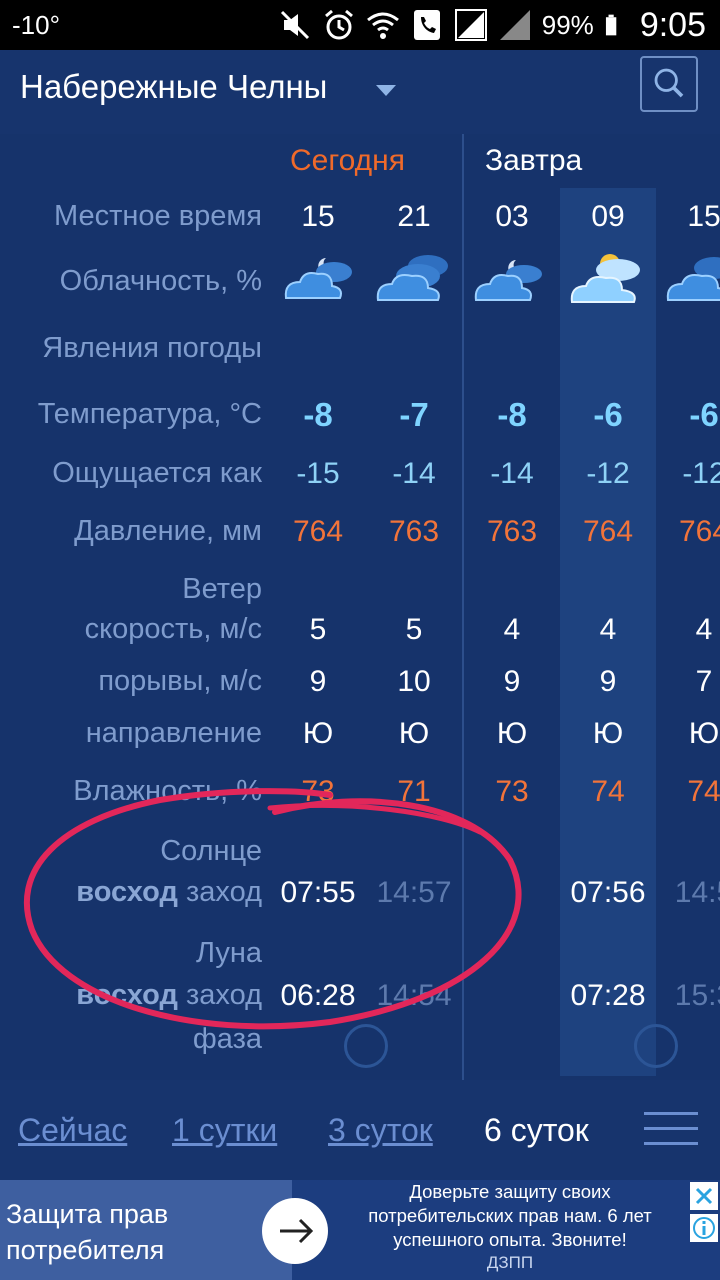  I want to click on cloud-sun-icon, so click(605, 278).